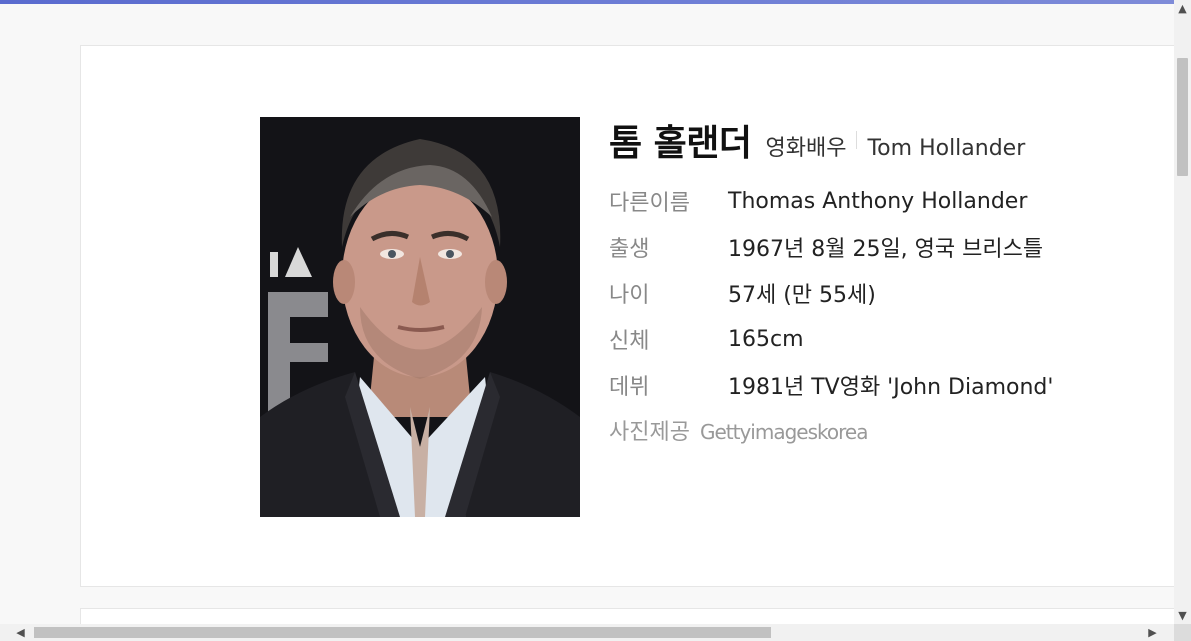 Image resolution: width=1191 pixels, height=641 pixels. Describe the element at coordinates (878, 201) in the screenshot. I see `detail-value: Thomas Anthony Hollander` at that location.